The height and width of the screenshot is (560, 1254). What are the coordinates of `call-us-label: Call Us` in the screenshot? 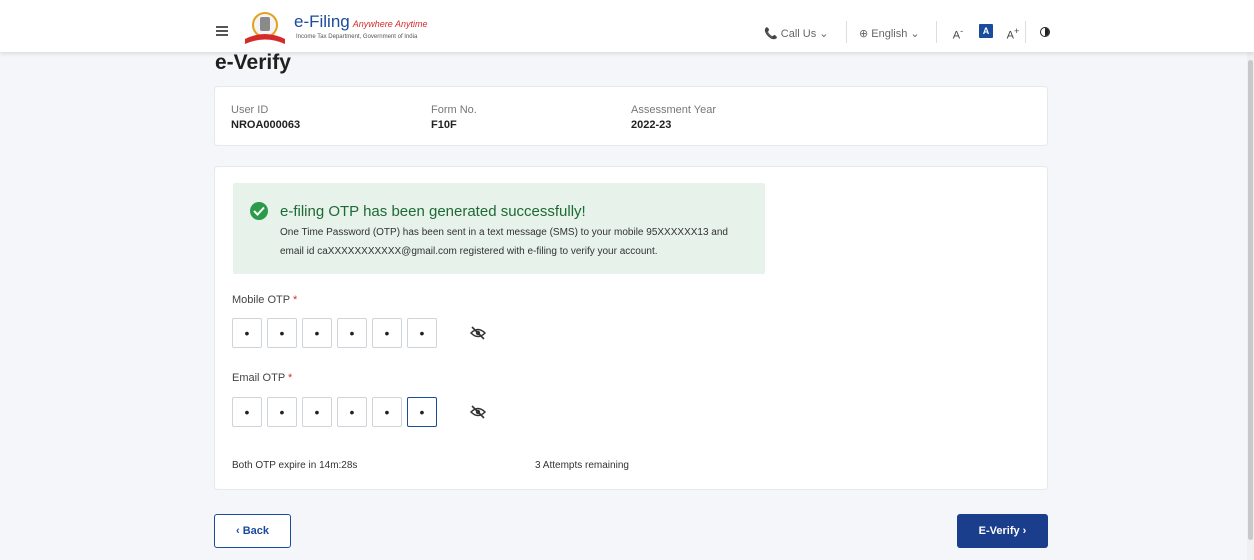 It's located at (798, 34).